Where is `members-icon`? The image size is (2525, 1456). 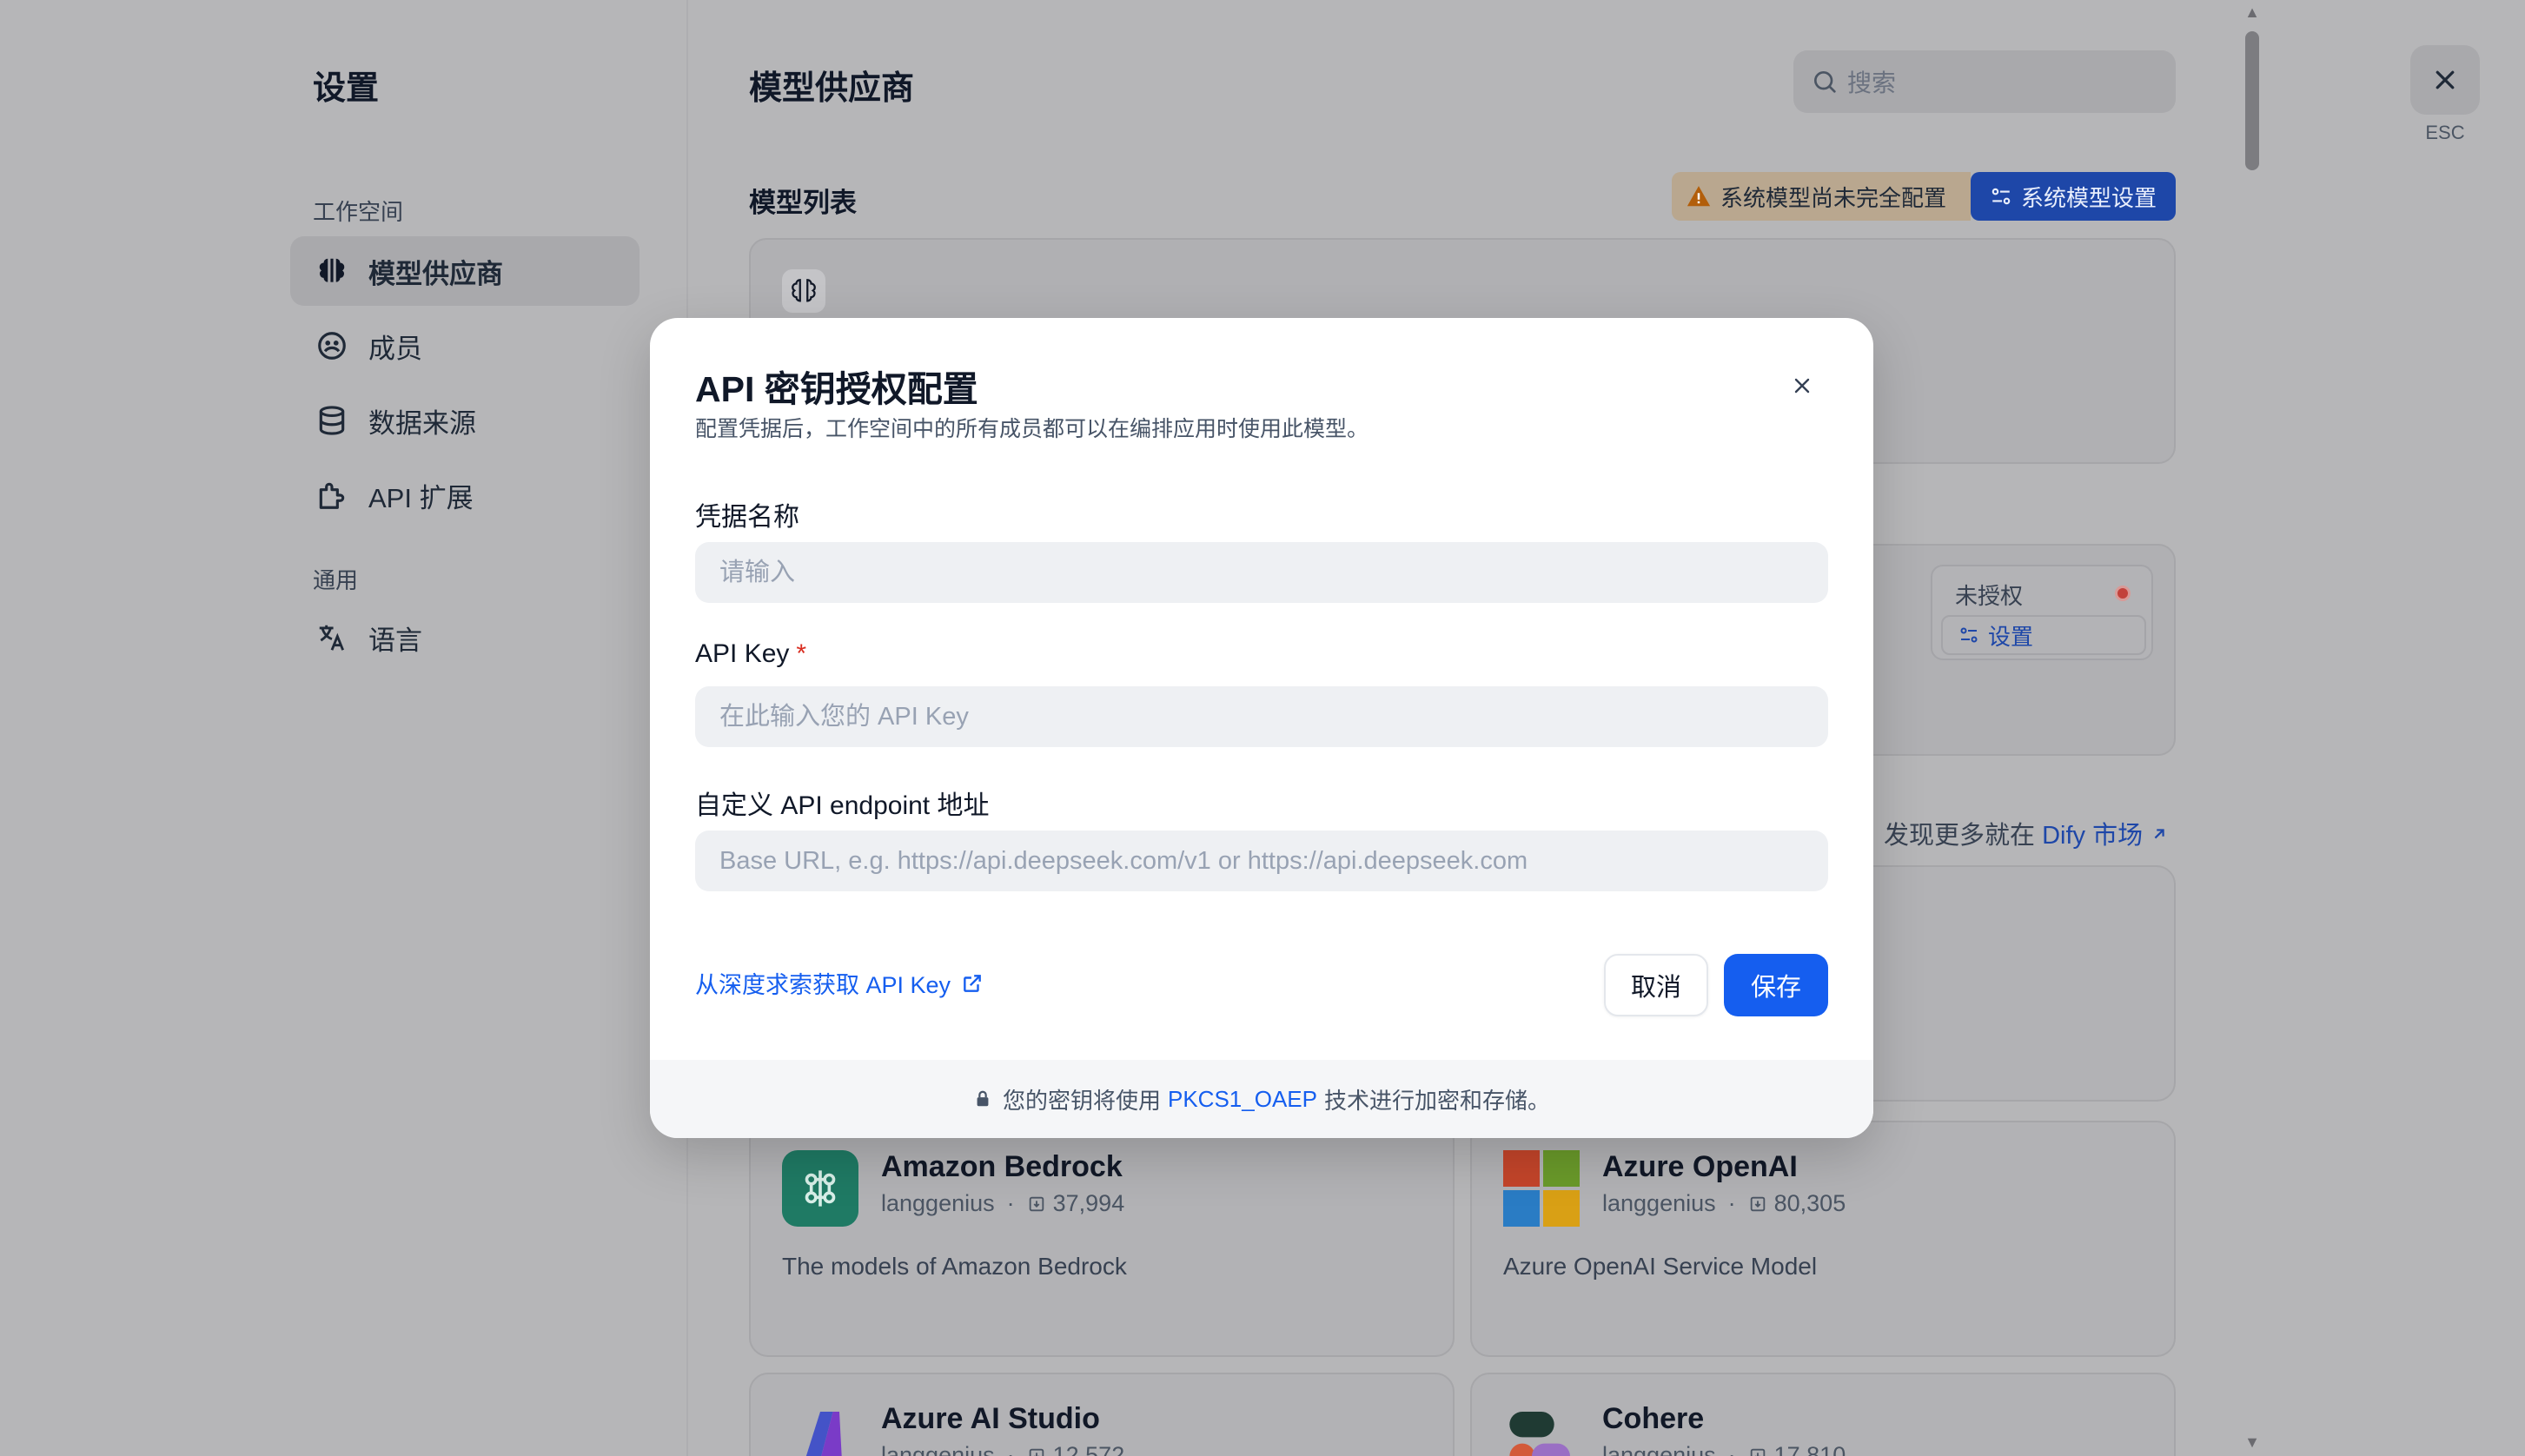 members-icon is located at coordinates (332, 345).